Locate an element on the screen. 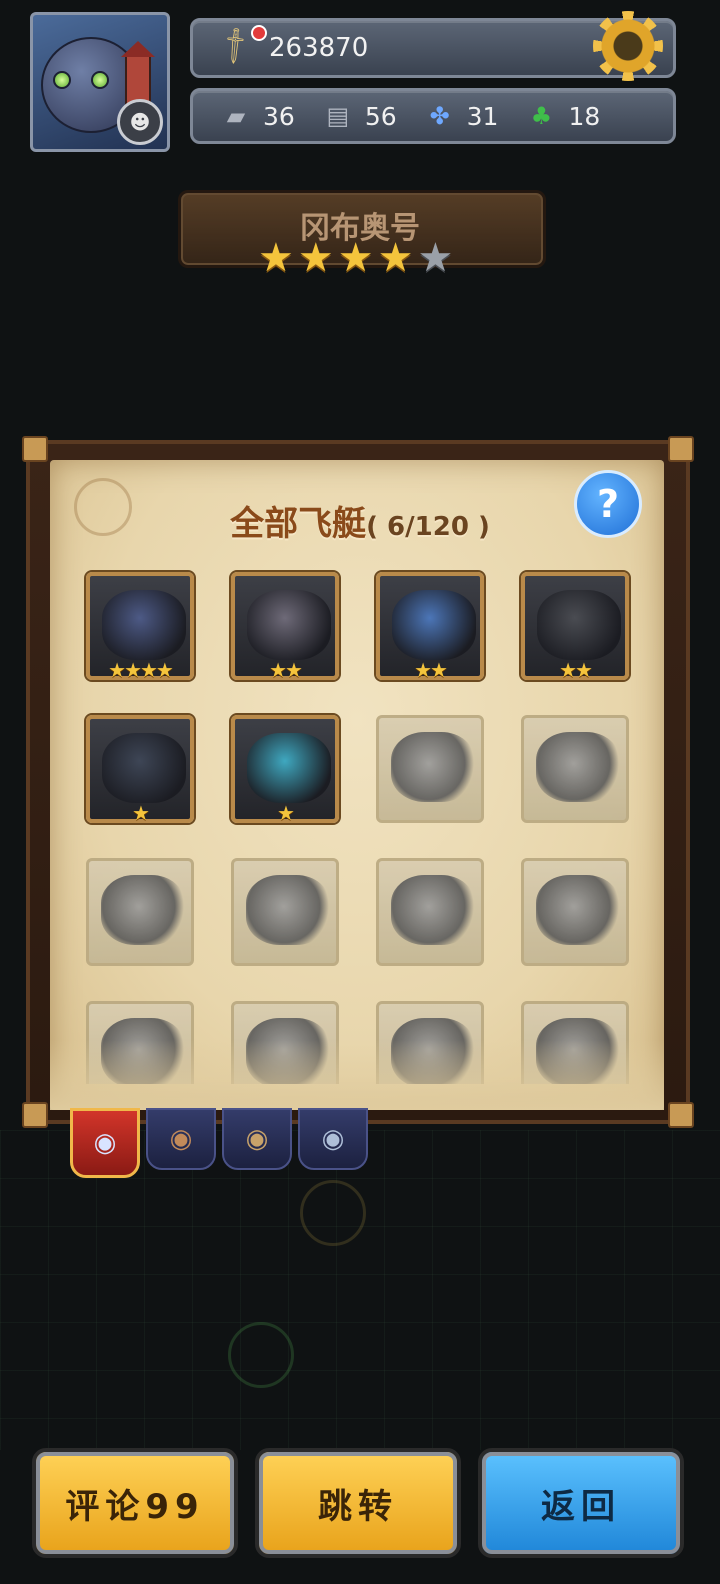 The image size is (720, 1584). resource-armor-value: 56 is located at coordinates (380, 116).